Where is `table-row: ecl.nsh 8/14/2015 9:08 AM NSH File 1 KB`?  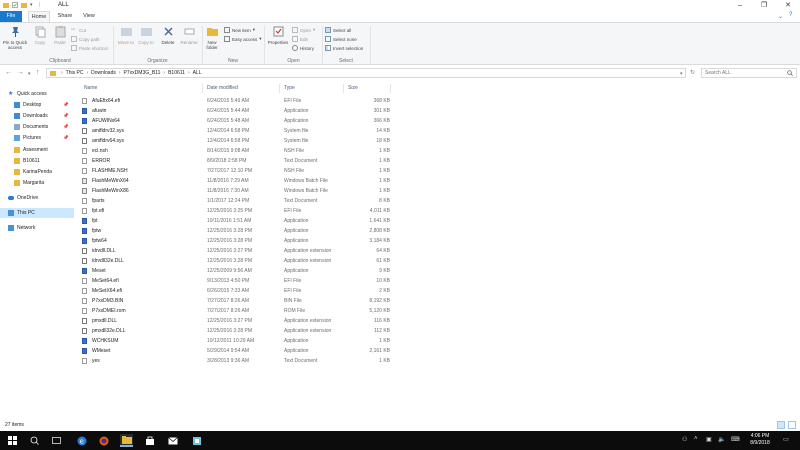 table-row: ecl.nsh 8/14/2015 9:08 AM NSH File 1 KB is located at coordinates (235, 151).